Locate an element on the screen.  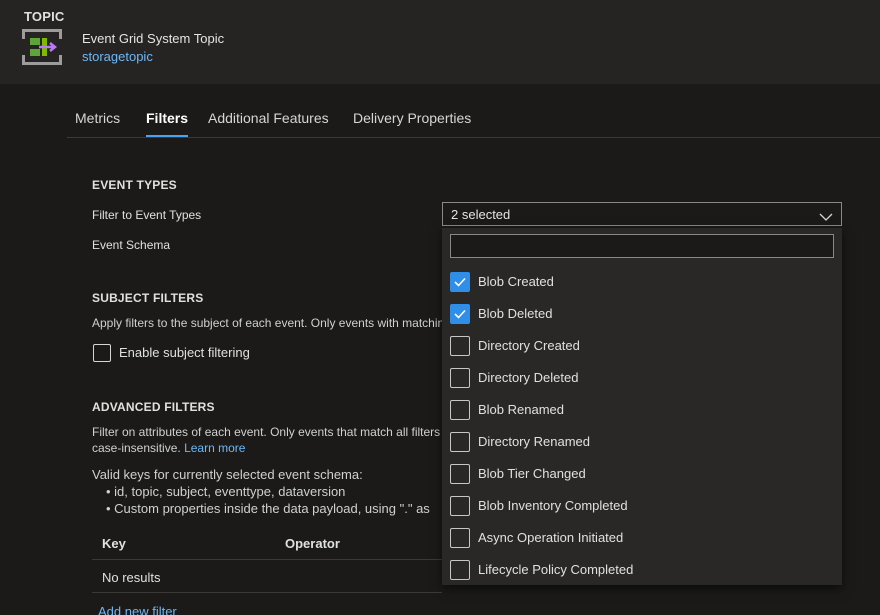
enable-subject-filtering-label: Enable subject filtering is located at coordinates (184, 352).